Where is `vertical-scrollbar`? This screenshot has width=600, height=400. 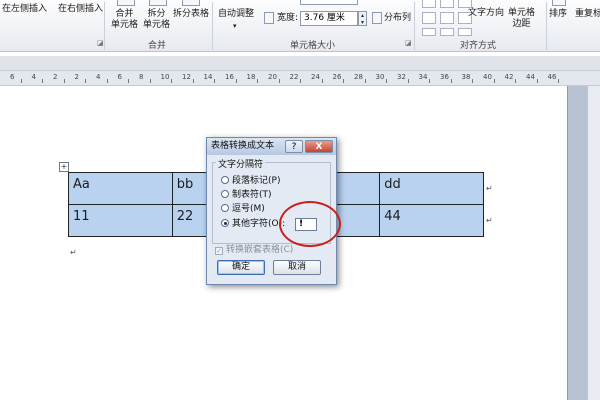
vertical-scrollbar is located at coordinates (593, 243).